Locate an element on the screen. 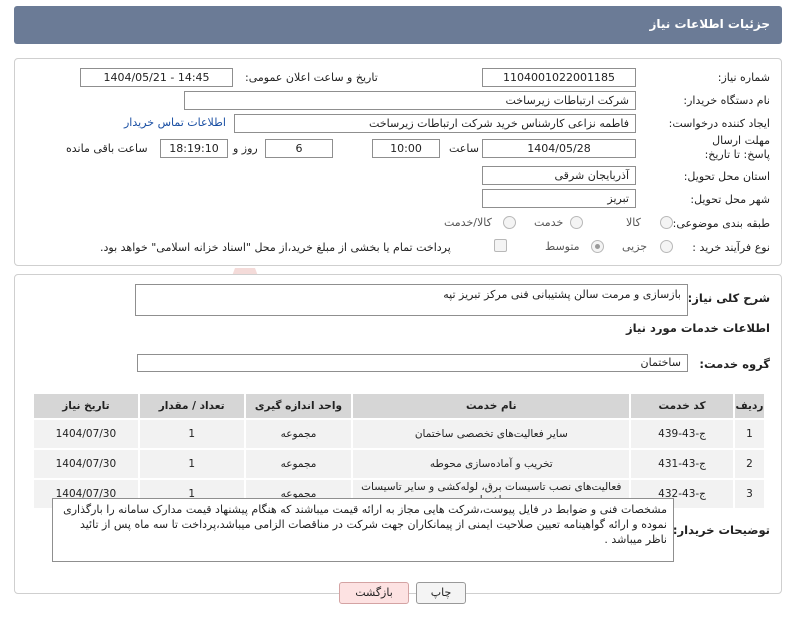 This screenshot has height=618, width=788. deadline-time-label: ساعت is located at coordinates (464, 148).